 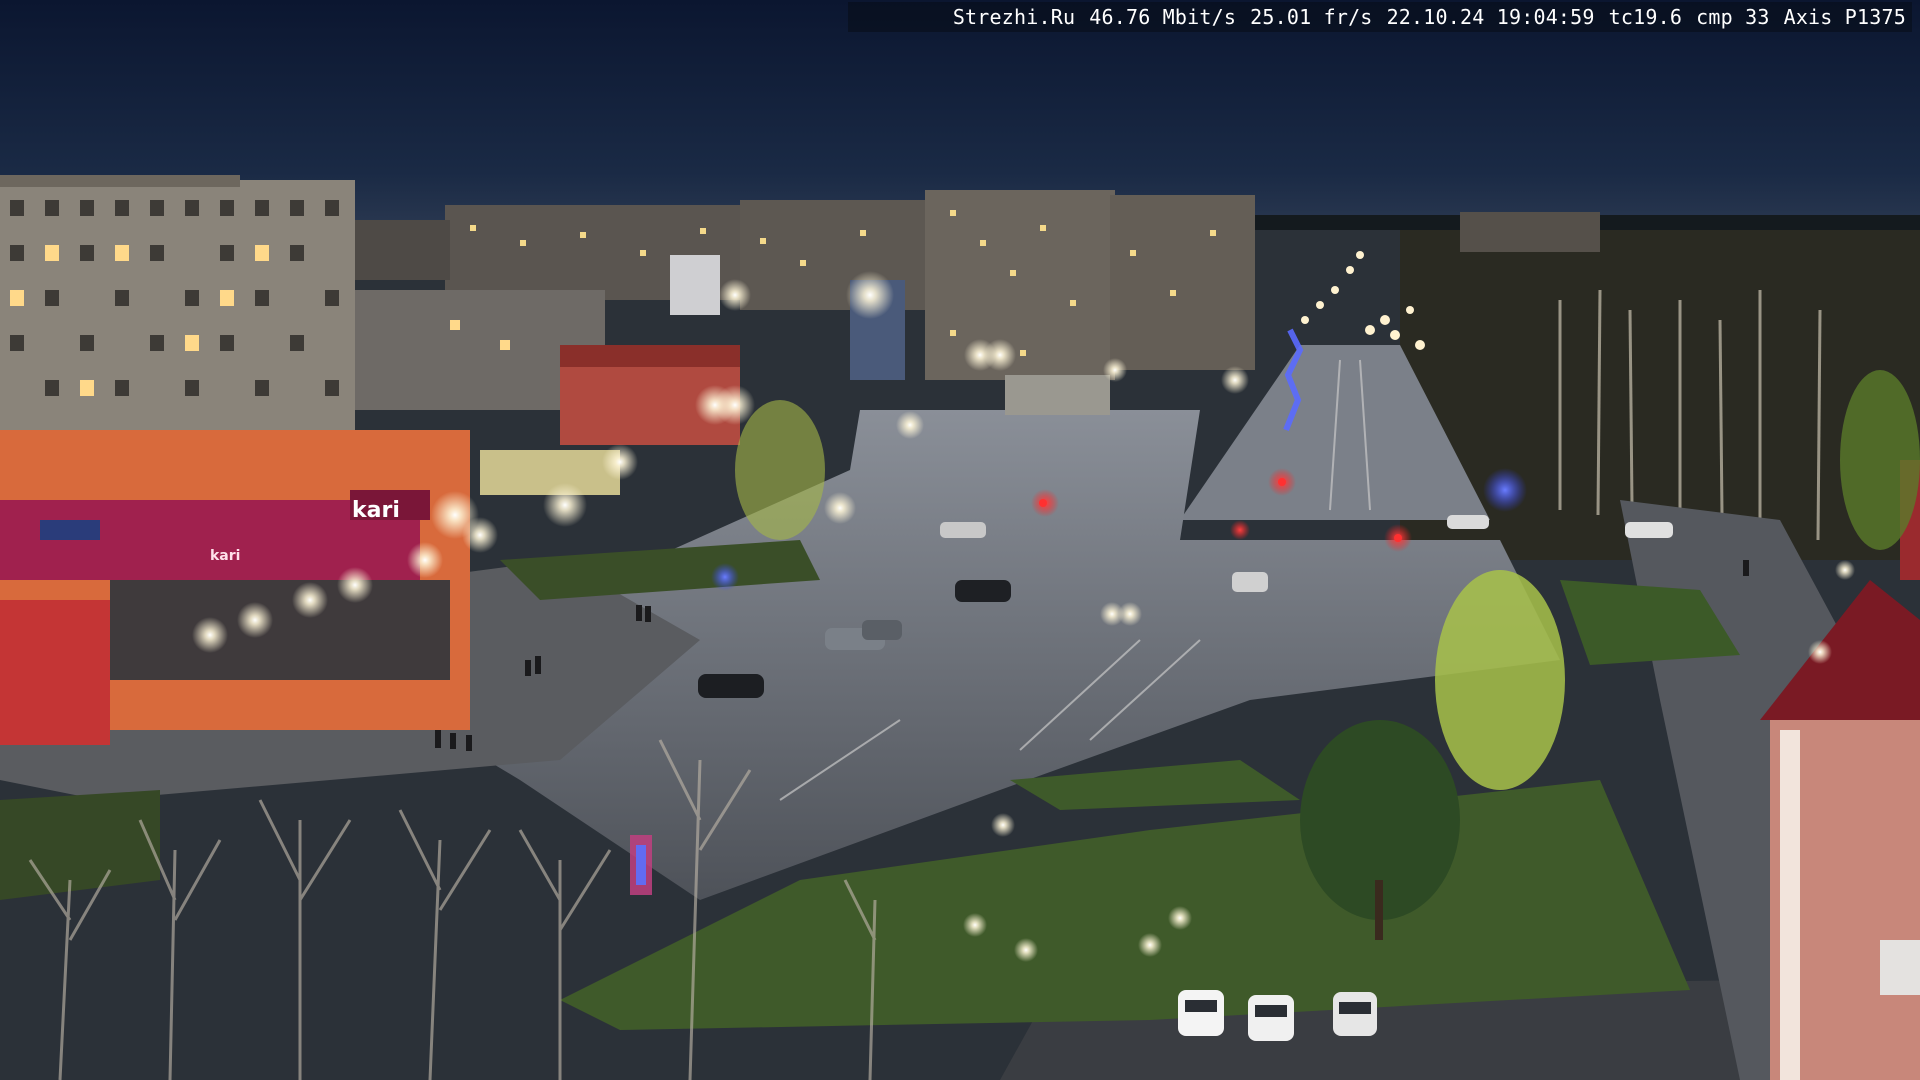 I want to click on store-sign-kari: kari, so click(x=376, y=510).